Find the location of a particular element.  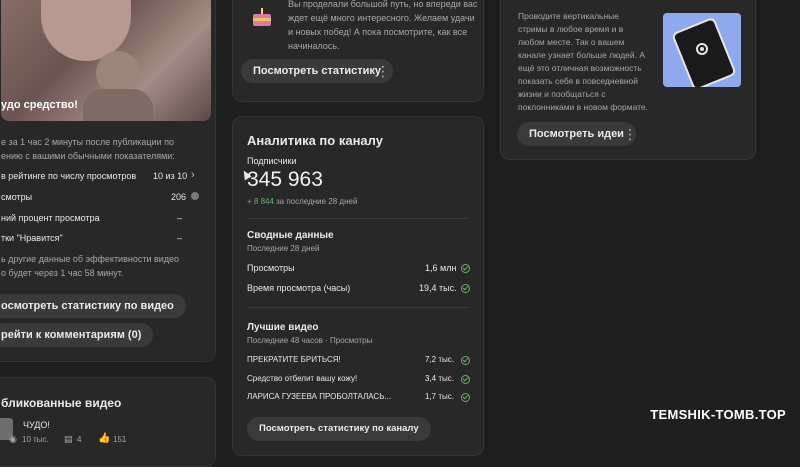

views-icon: ◉ is located at coordinates (13, 439).